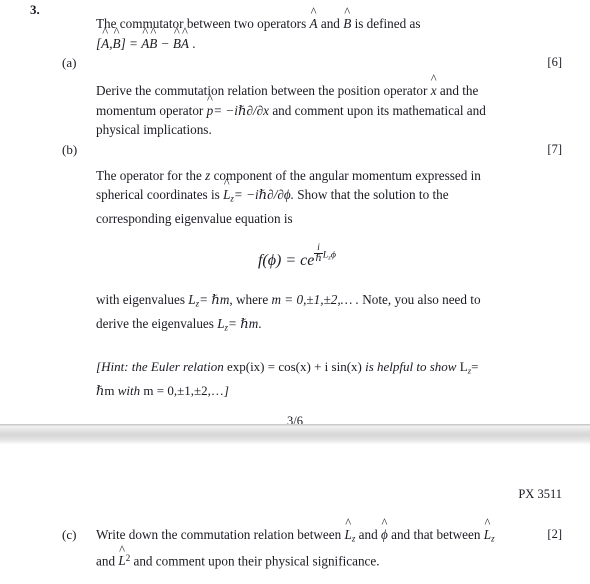  I want to click on exponent-denominator: ℏ, so click(318, 258).